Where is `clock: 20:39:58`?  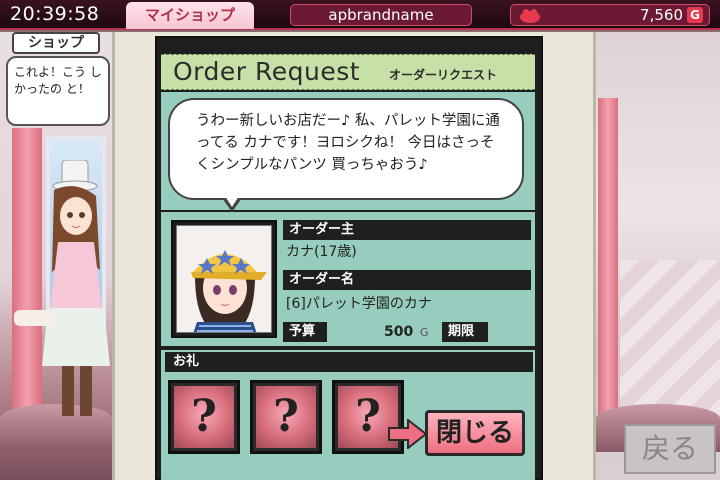
clock: 20:39:58 is located at coordinates (55, 14).